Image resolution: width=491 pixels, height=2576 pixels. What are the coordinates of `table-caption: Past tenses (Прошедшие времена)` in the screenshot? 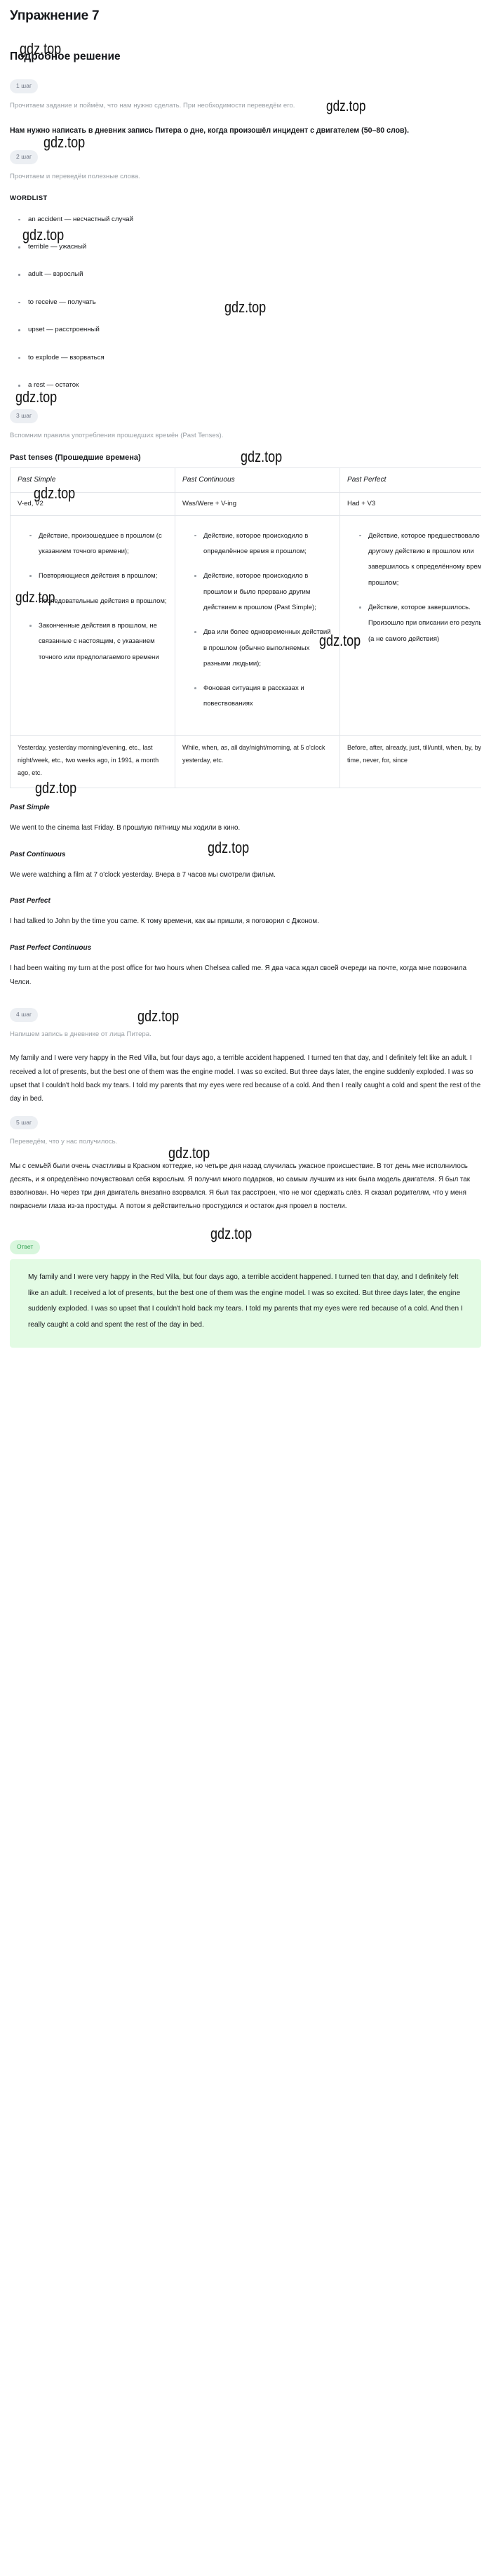 It's located at (75, 458).